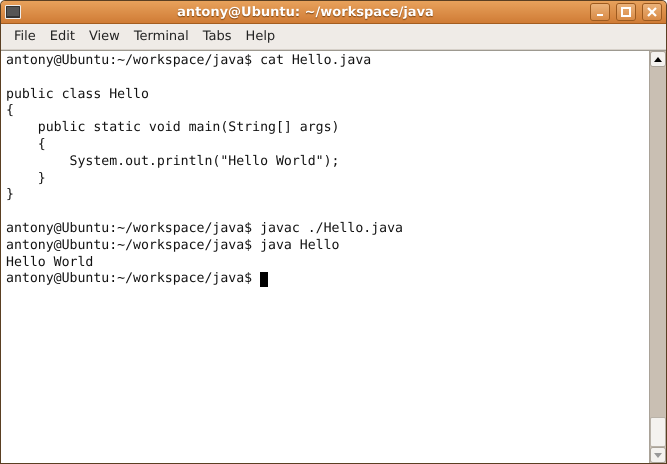 Image resolution: width=667 pixels, height=464 pixels. What do you see at coordinates (189, 61) in the screenshot?
I see `terminal-line: antony@Ubuntu:~/workspace/java$ cat Hello.java` at bounding box center [189, 61].